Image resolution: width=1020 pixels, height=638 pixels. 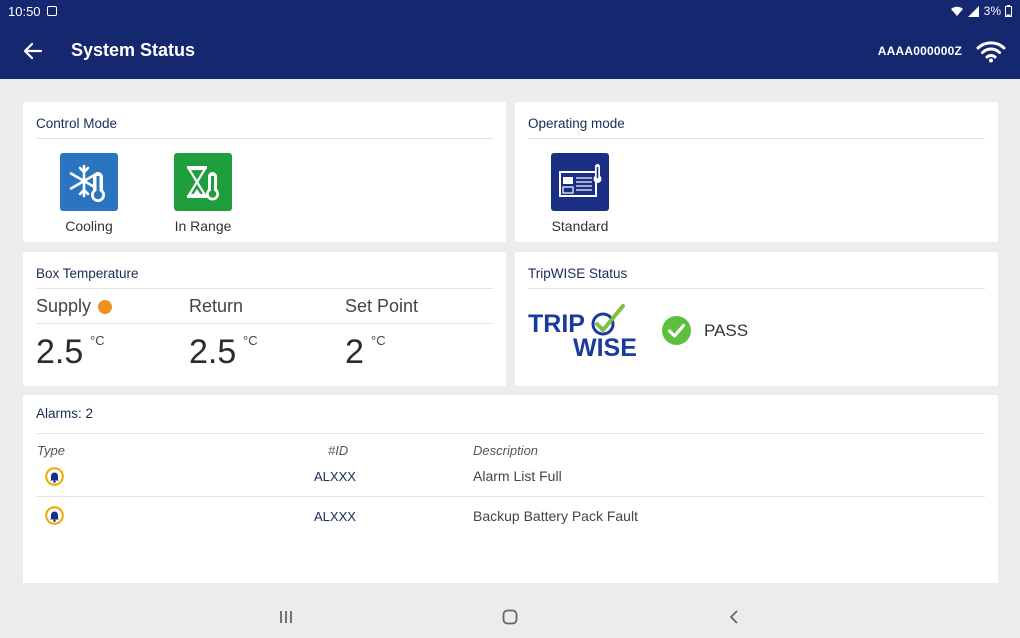 I want to click on return-label: Return, so click(x=216, y=306).